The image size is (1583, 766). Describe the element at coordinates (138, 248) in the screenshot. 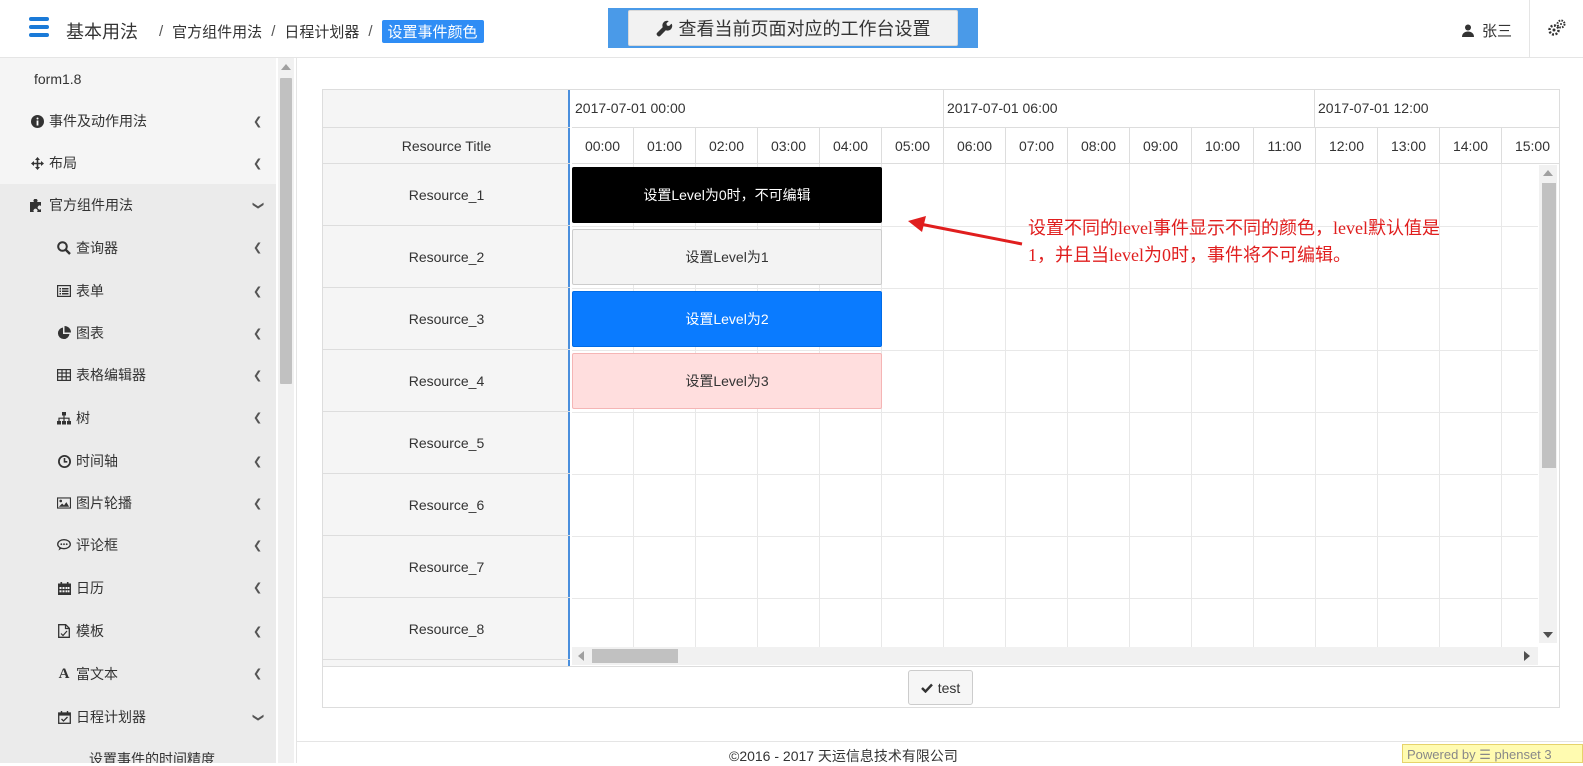

I see `sidebar-item-query: 查询器 ❮` at that location.